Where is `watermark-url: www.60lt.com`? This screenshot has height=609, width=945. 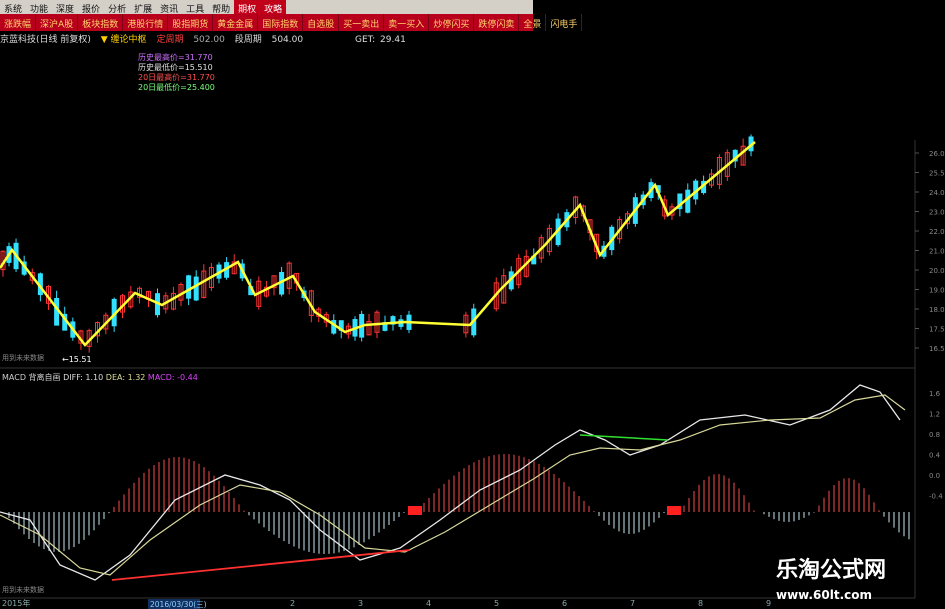
watermark-url: www.60lt.com is located at coordinates (824, 595).